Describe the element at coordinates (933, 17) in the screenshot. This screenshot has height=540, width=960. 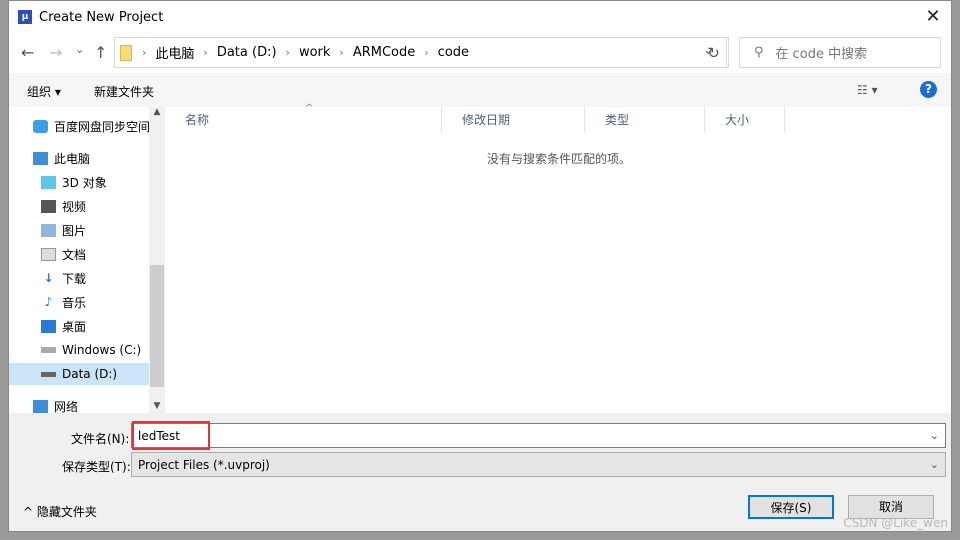
I see `close-button: ✕` at that location.